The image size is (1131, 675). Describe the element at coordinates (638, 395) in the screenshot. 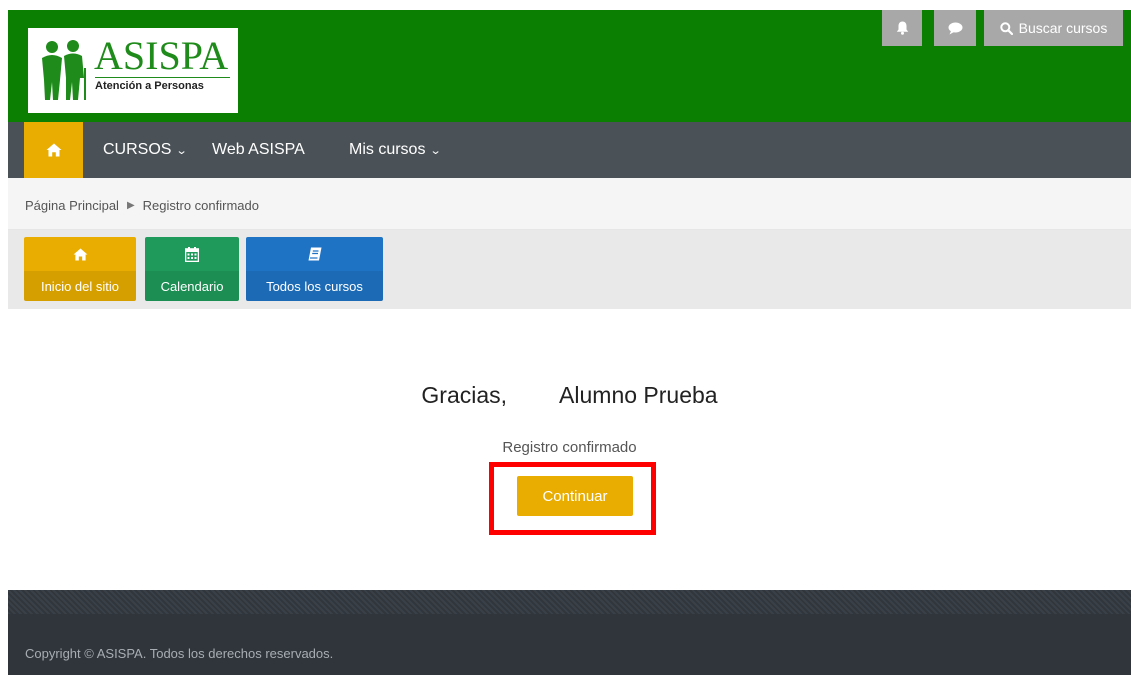

I see `user-name: Alumno Prueba` at that location.